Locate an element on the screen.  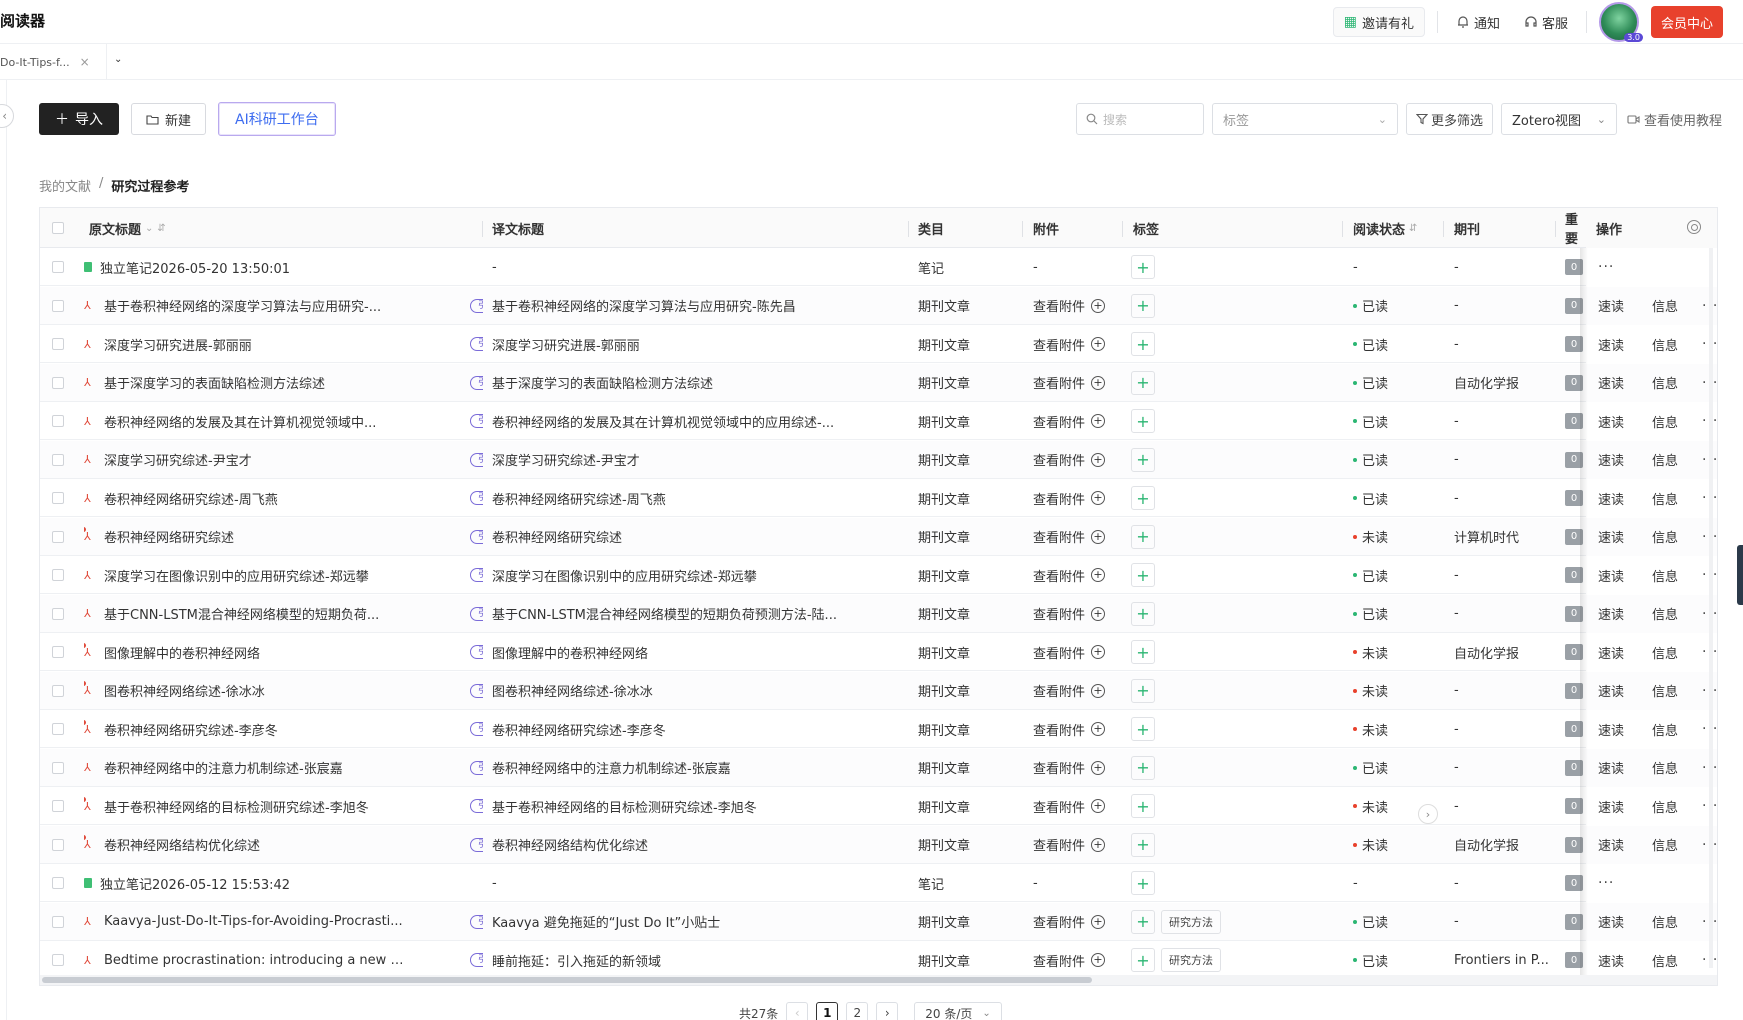
tag-chip: 研究方法 is located at coordinates (1191, 921).